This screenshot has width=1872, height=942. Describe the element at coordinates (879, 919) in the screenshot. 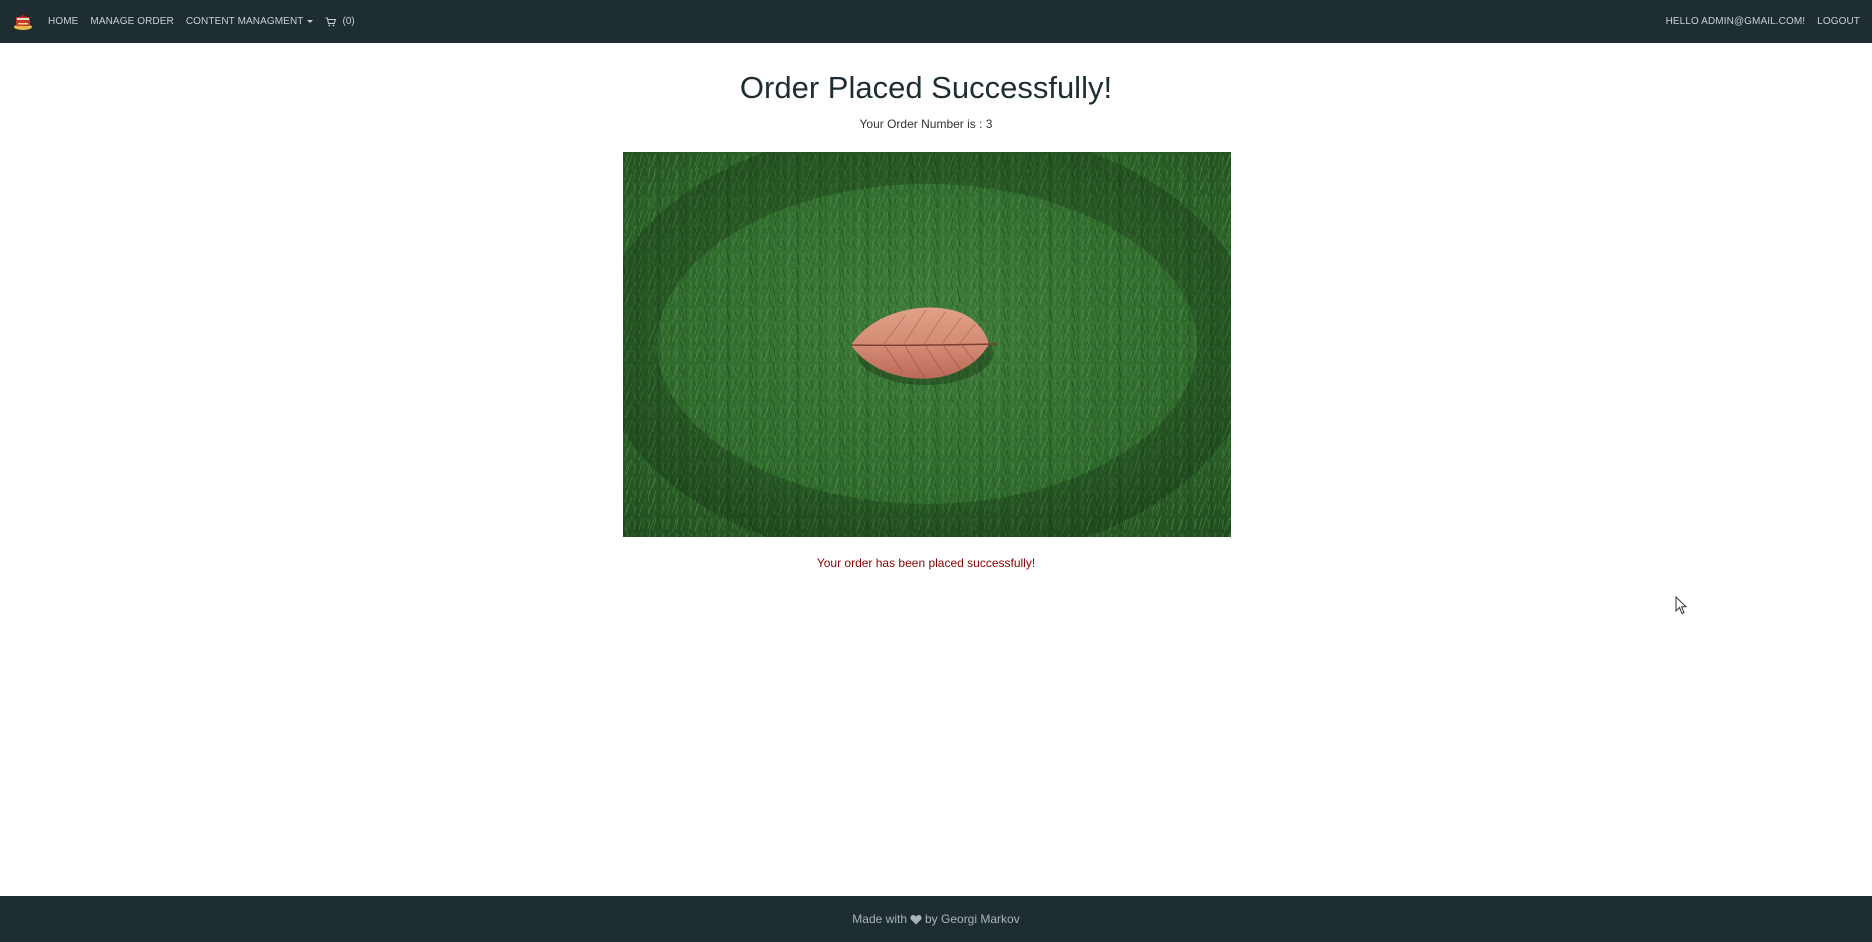

I see `footer-made-with: Made with` at that location.